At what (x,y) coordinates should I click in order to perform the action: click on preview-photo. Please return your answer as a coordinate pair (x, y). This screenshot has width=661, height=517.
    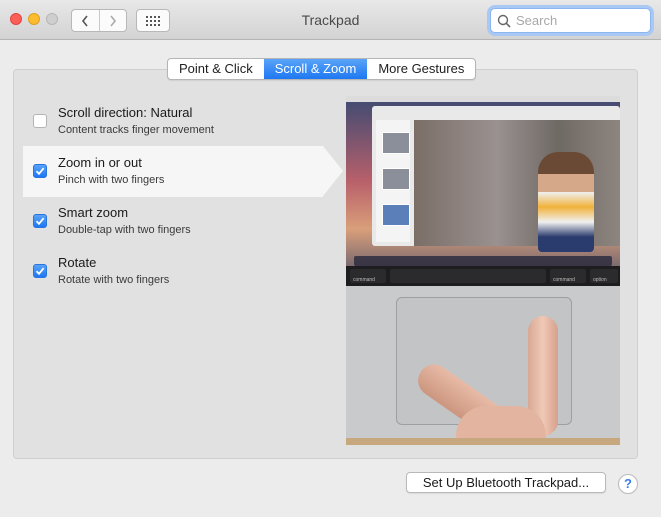
    Looking at the image, I should click on (517, 186).